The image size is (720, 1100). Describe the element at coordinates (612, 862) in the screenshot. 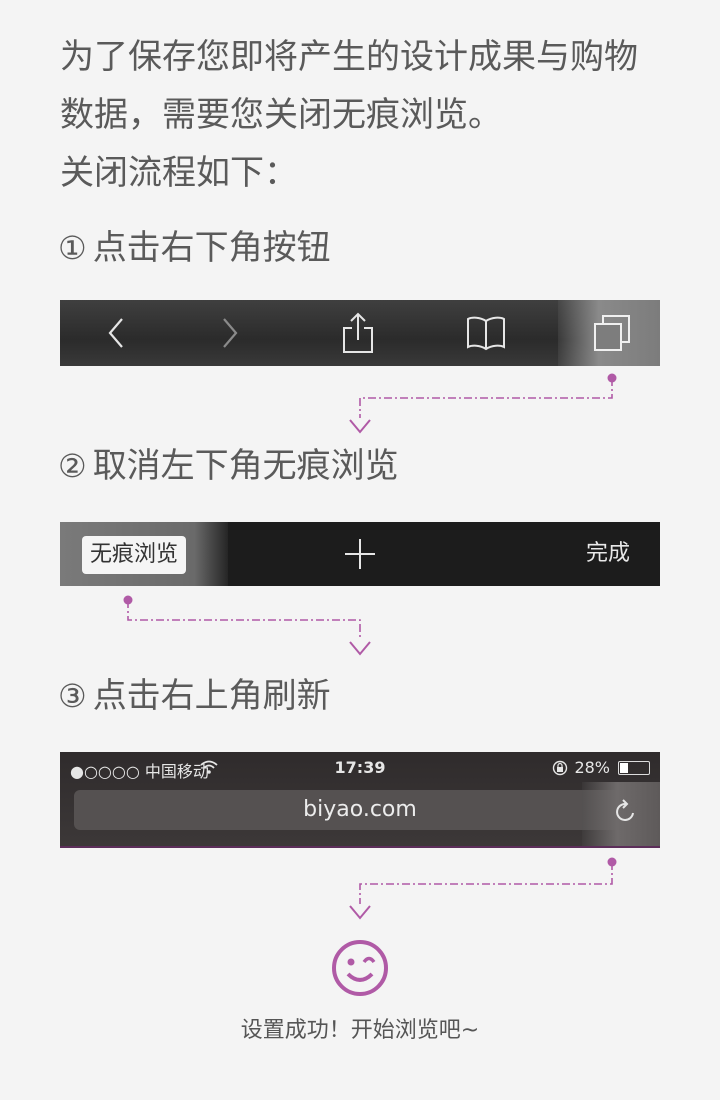

I see `connector-3-dot` at that location.